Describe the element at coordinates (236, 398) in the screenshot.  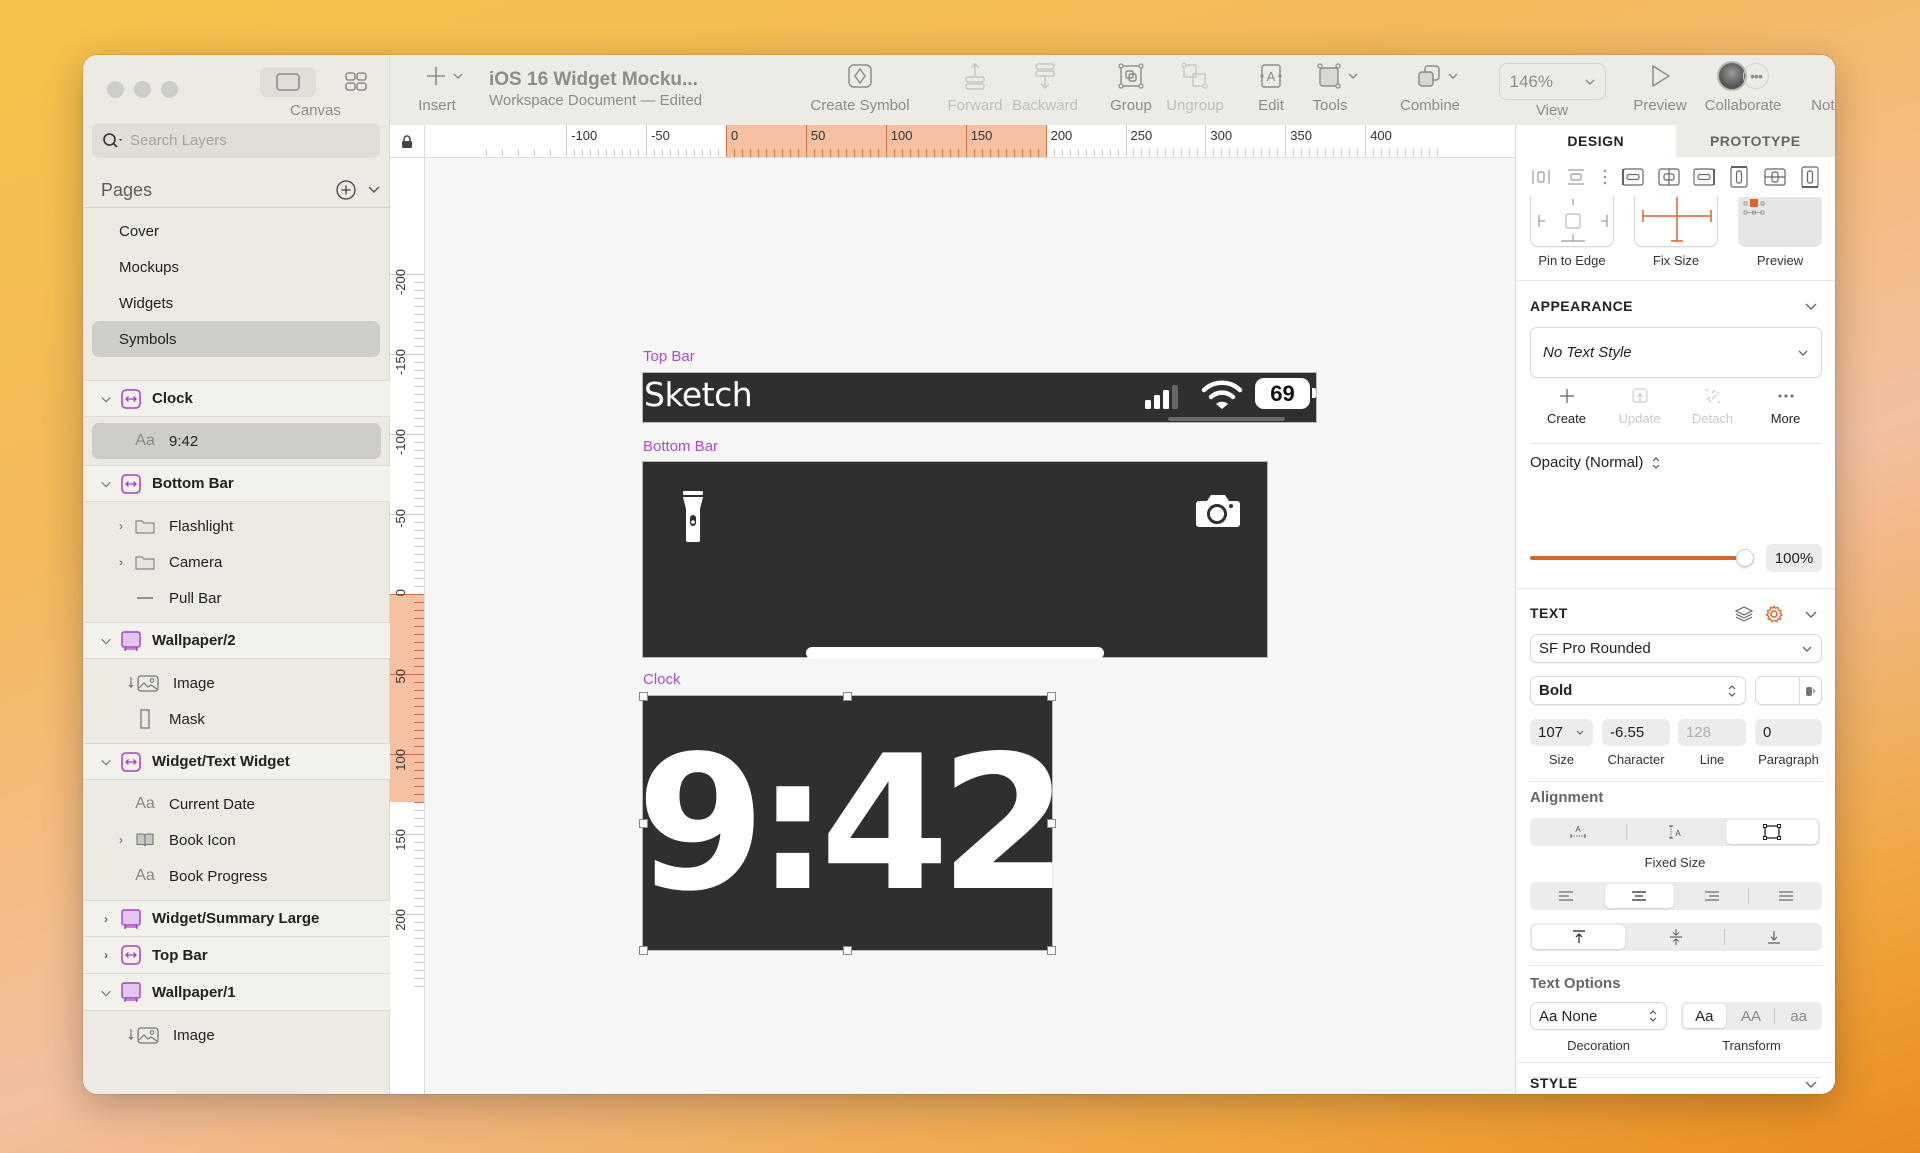
I see `layer-group-clock: ⌵ Clock` at that location.